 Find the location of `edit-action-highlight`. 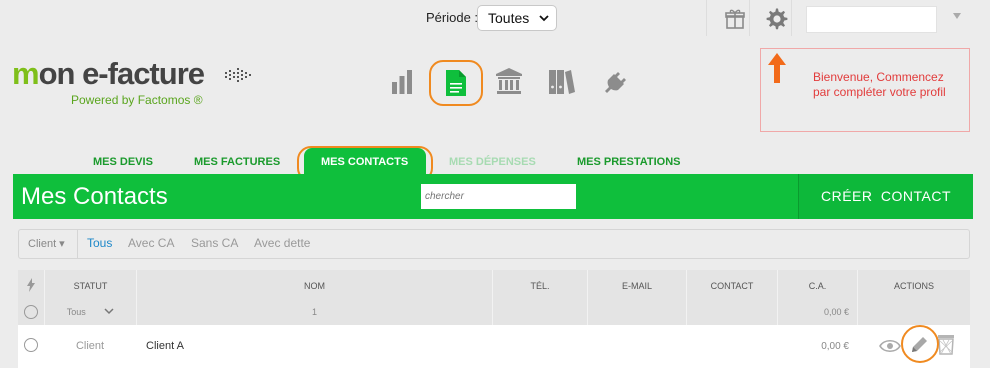

edit-action-highlight is located at coordinates (920, 344).